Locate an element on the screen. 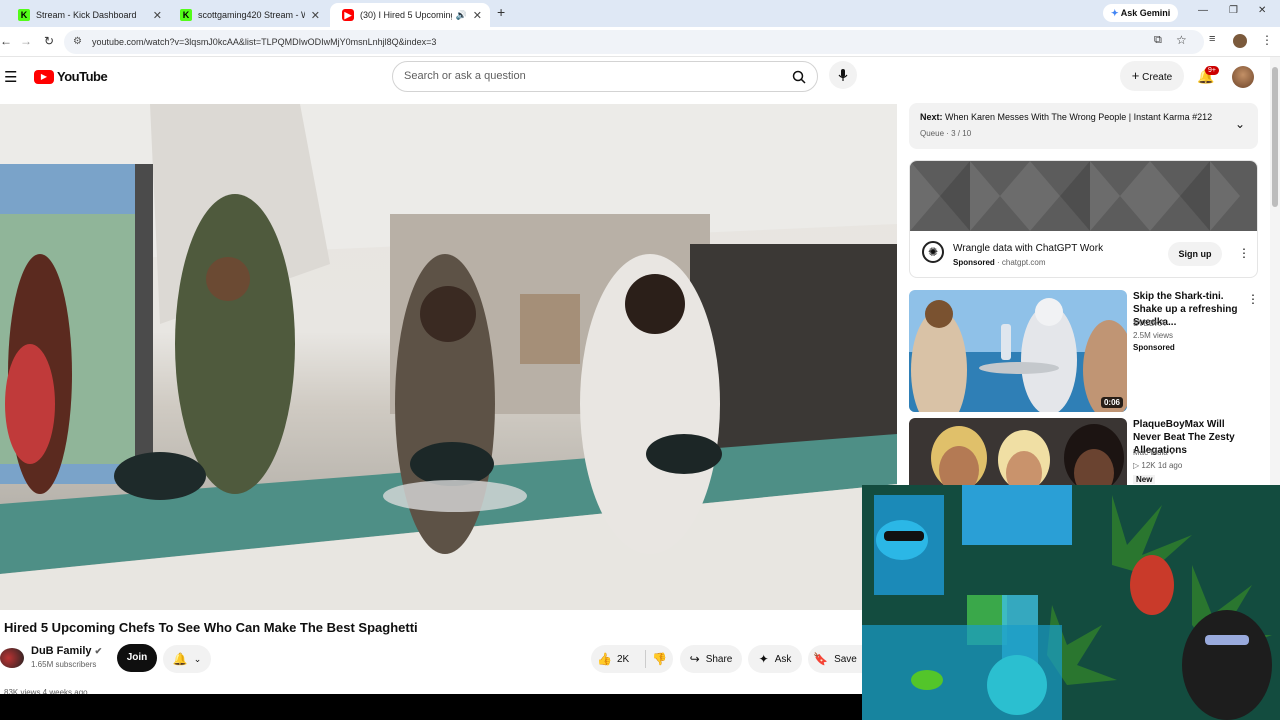 Image resolution: width=1280 pixels, height=720 pixels. restore-icon: ❐ is located at coordinates (1233, 10).